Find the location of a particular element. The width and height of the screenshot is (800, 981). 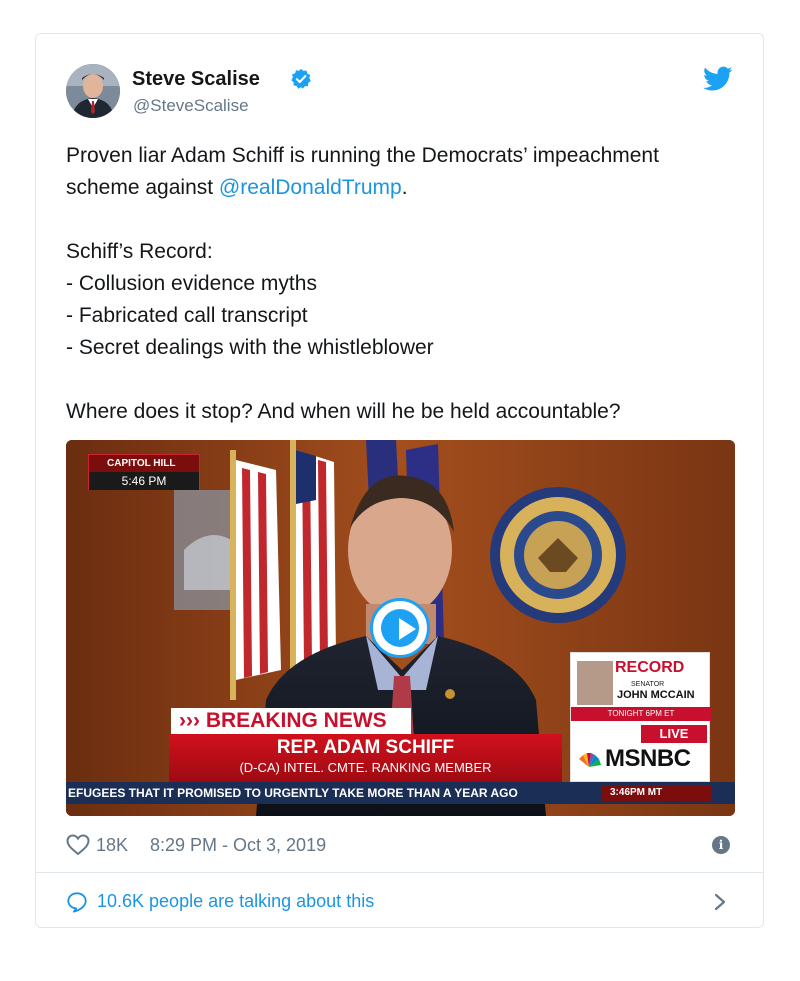

promo-tonight: TONIGHT 6PM ET is located at coordinates (641, 714).